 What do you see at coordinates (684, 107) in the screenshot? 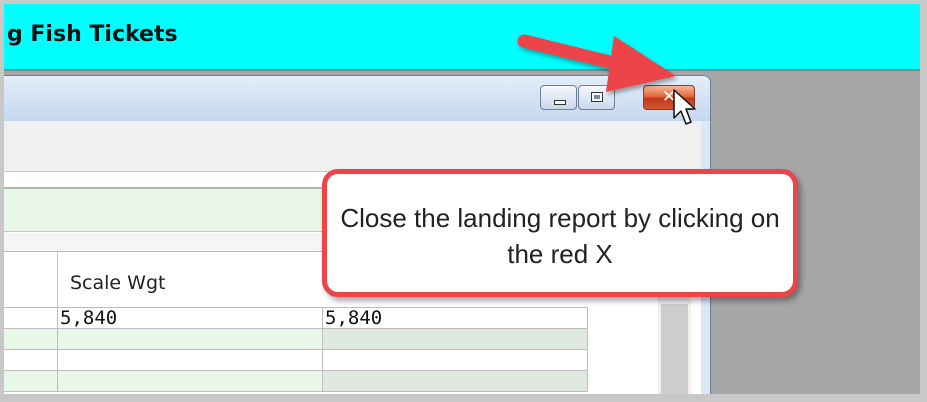
I see `cursor-icon` at bounding box center [684, 107].